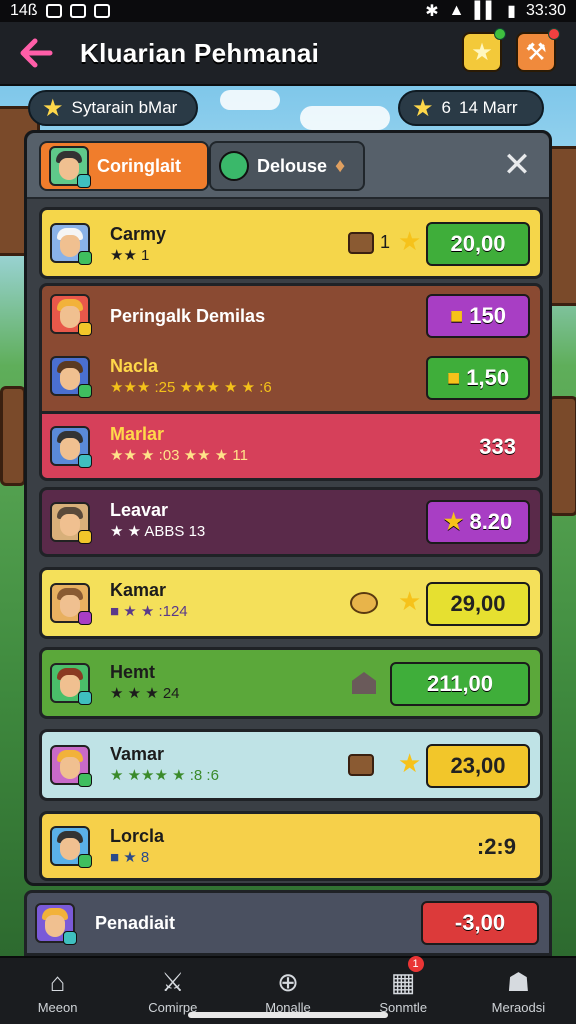 The width and height of the screenshot is (576, 1024). I want to click on player-name: Leavar, so click(139, 510).